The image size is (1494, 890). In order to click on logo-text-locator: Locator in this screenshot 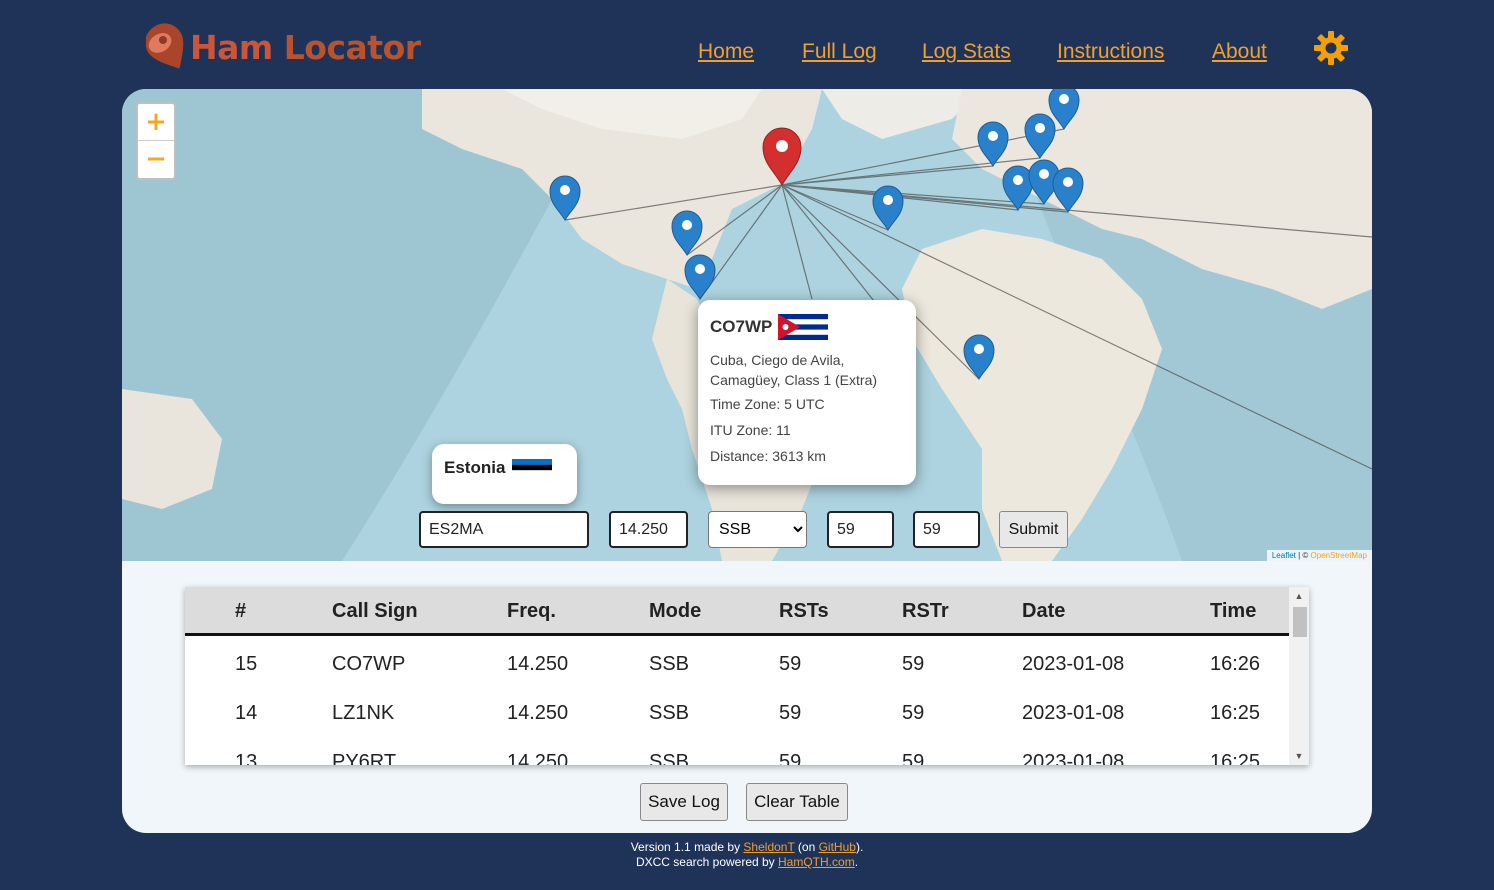, I will do `click(352, 47)`.